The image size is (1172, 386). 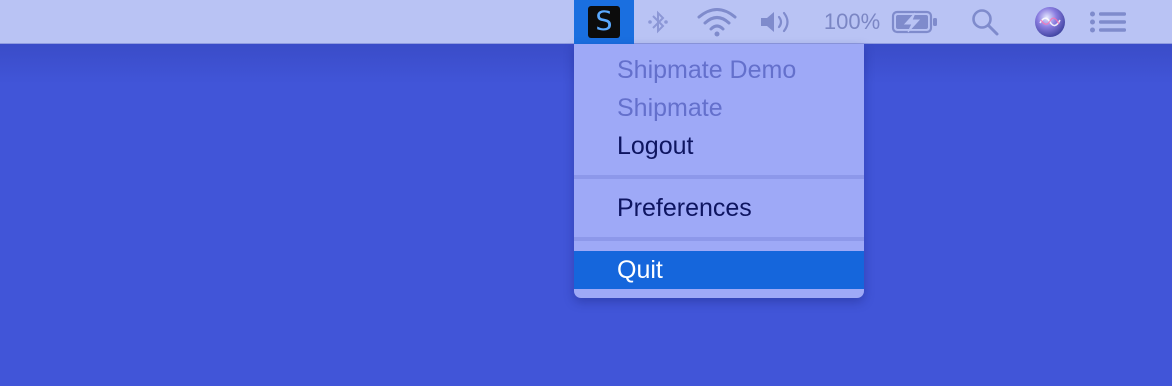 What do you see at coordinates (852, 22) in the screenshot?
I see `battery-percentage: 100%` at bounding box center [852, 22].